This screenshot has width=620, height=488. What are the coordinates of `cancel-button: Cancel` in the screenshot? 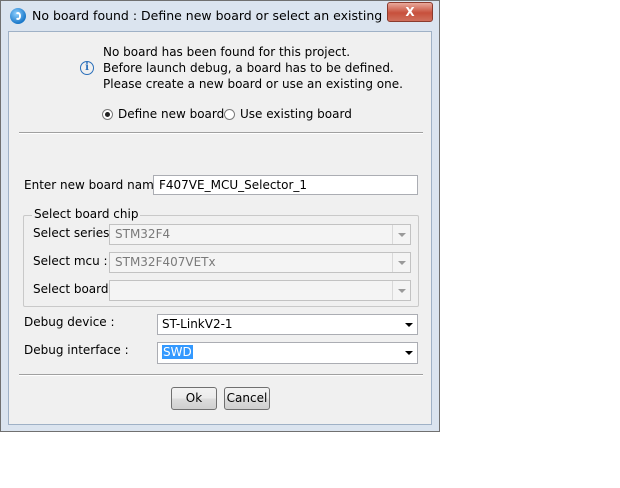 It's located at (247, 398).